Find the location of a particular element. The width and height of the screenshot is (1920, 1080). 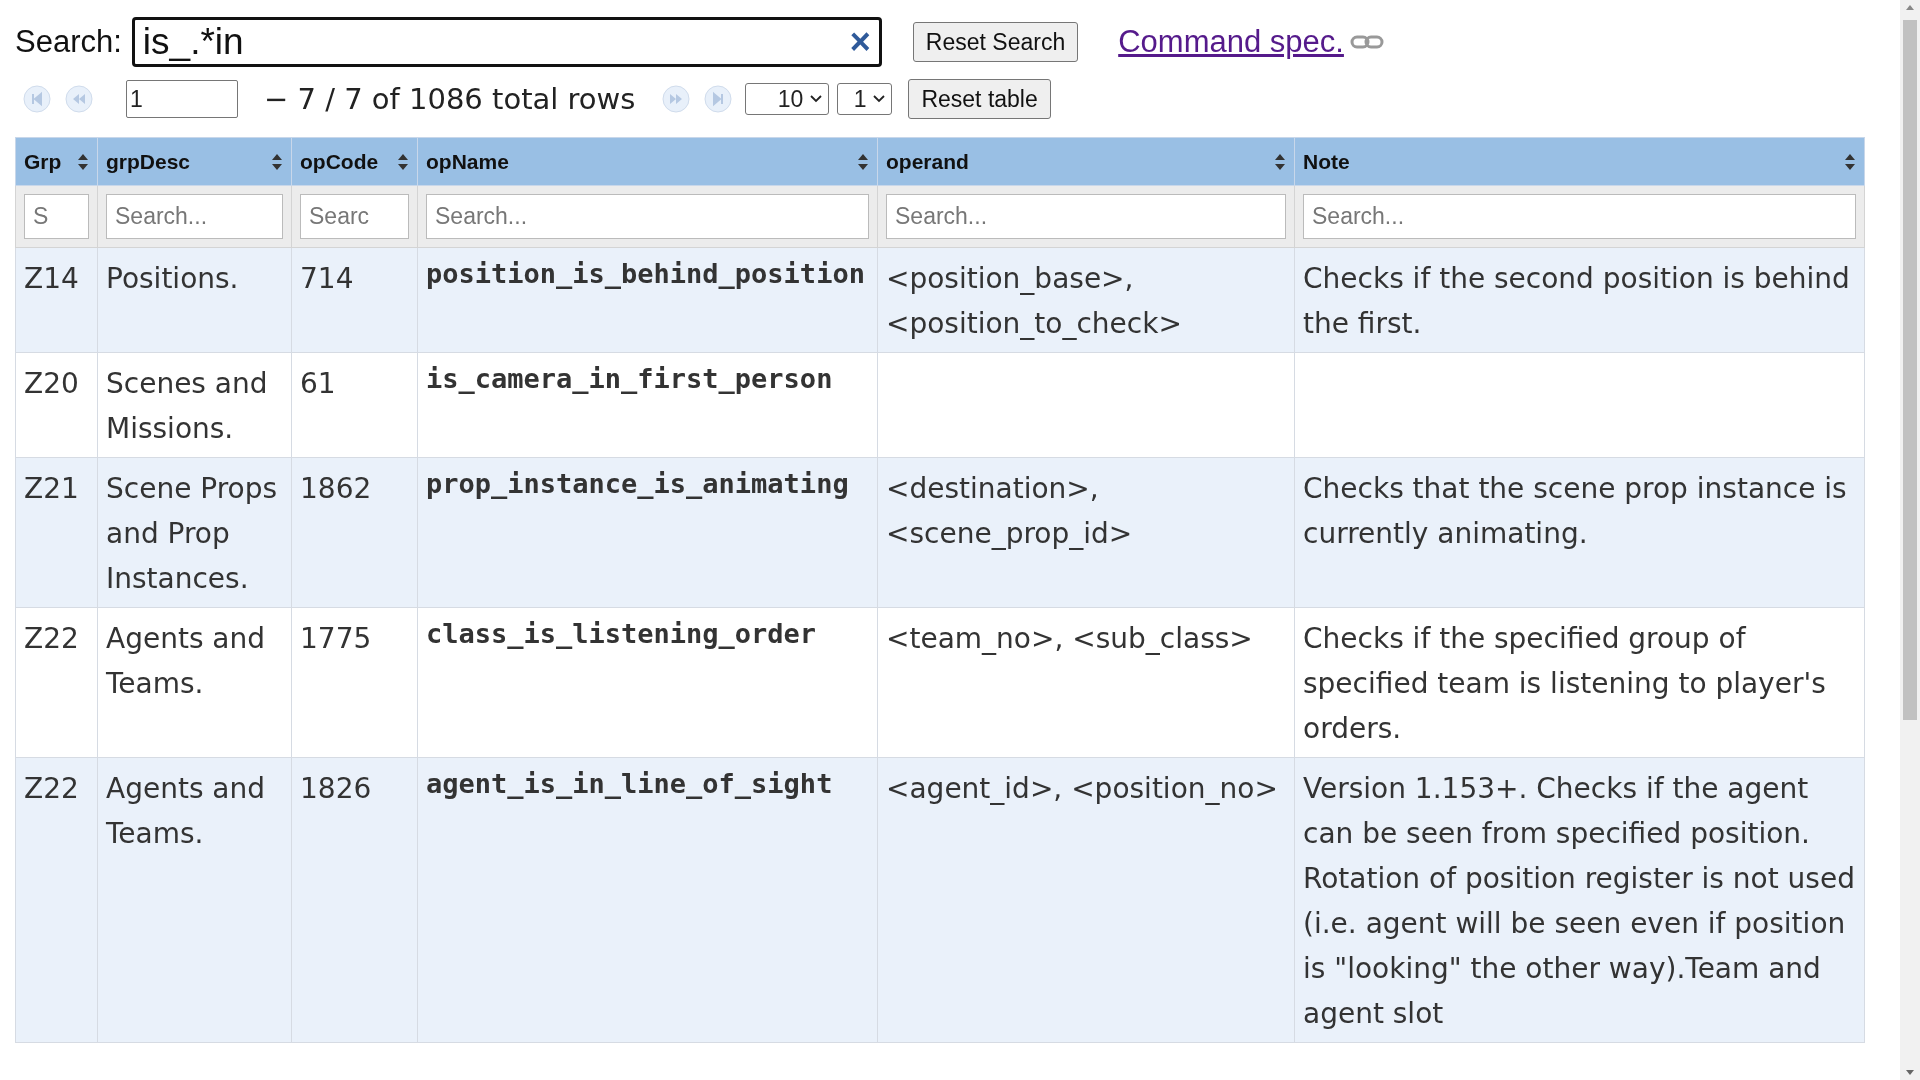

column-header: Grp is located at coordinates (56, 161).